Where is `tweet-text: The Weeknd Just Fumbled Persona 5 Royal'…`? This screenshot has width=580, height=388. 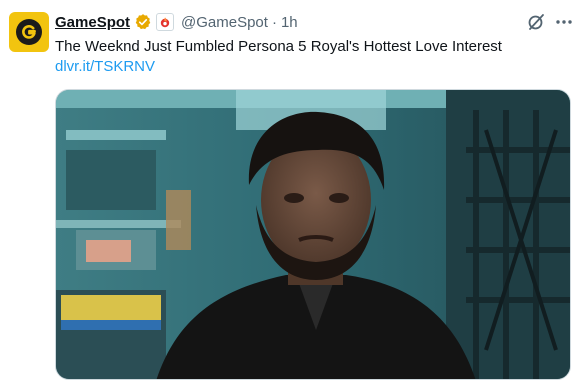
tweet-text: The Weeknd Just Fumbled Persona 5 Royal'… is located at coordinates (278, 46).